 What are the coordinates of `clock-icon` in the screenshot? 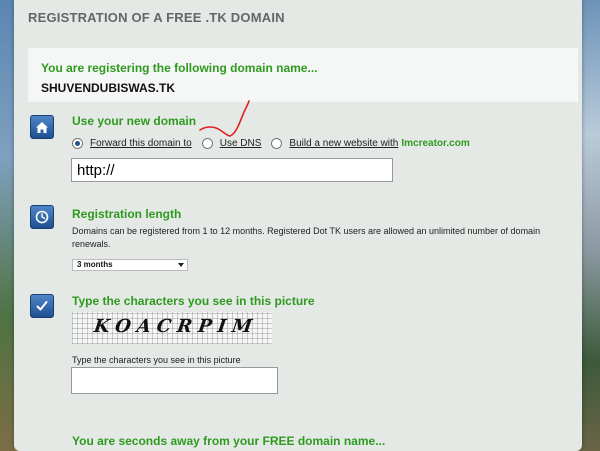 It's located at (42, 217).